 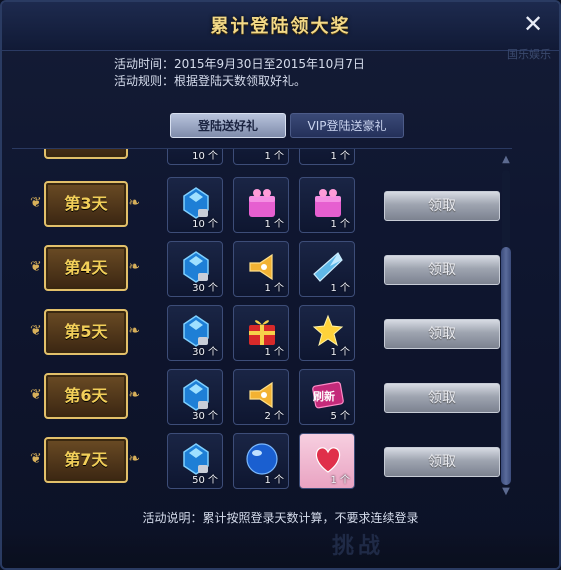 I want to click on day-label: 第7天, so click(x=86, y=459).